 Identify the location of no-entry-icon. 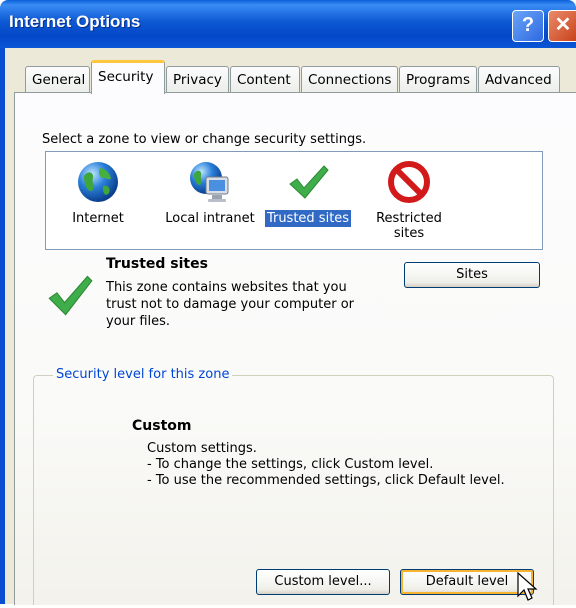
(409, 182).